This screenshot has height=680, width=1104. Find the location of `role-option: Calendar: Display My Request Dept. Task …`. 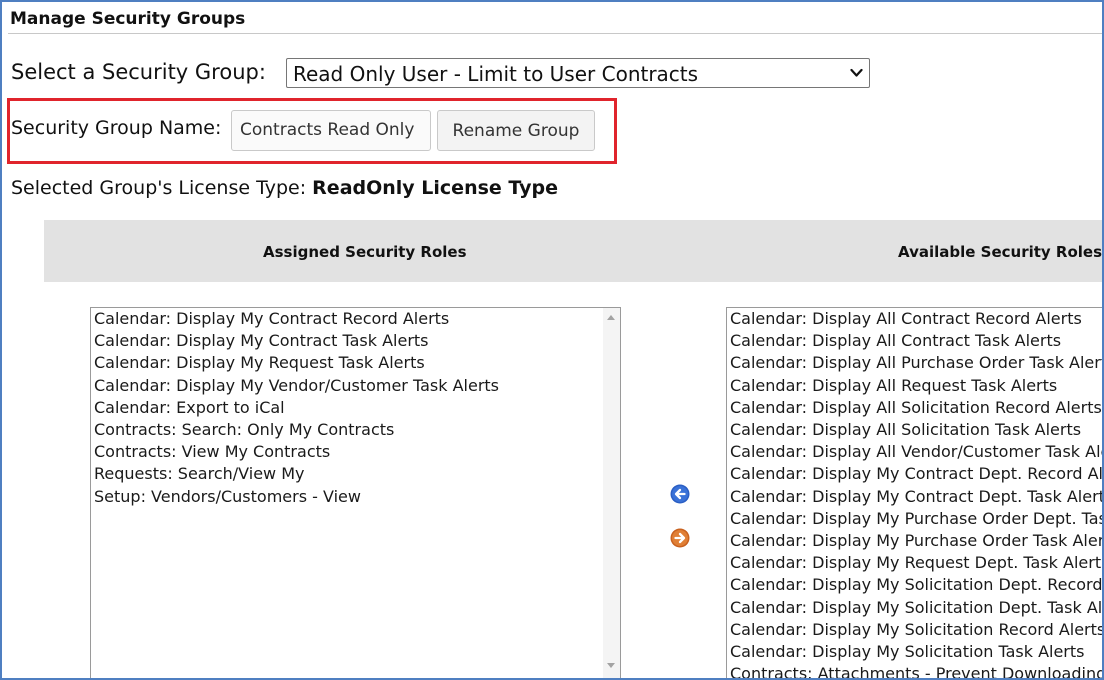

role-option: Calendar: Display My Request Dept. Task … is located at coordinates (916, 563).